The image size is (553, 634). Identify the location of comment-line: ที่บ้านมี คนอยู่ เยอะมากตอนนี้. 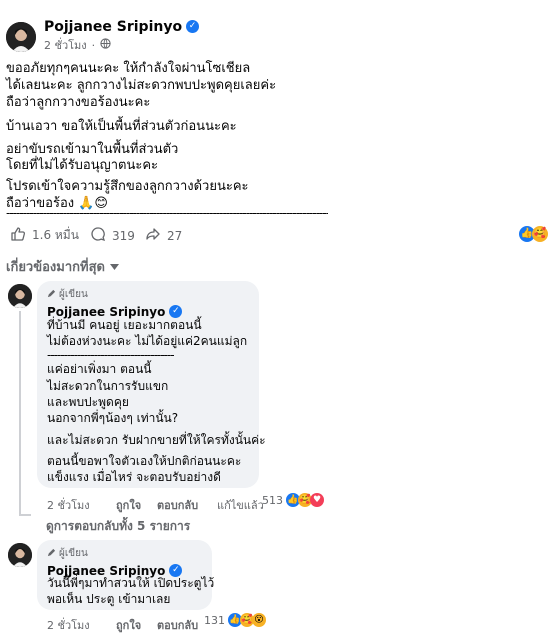
(124, 325).